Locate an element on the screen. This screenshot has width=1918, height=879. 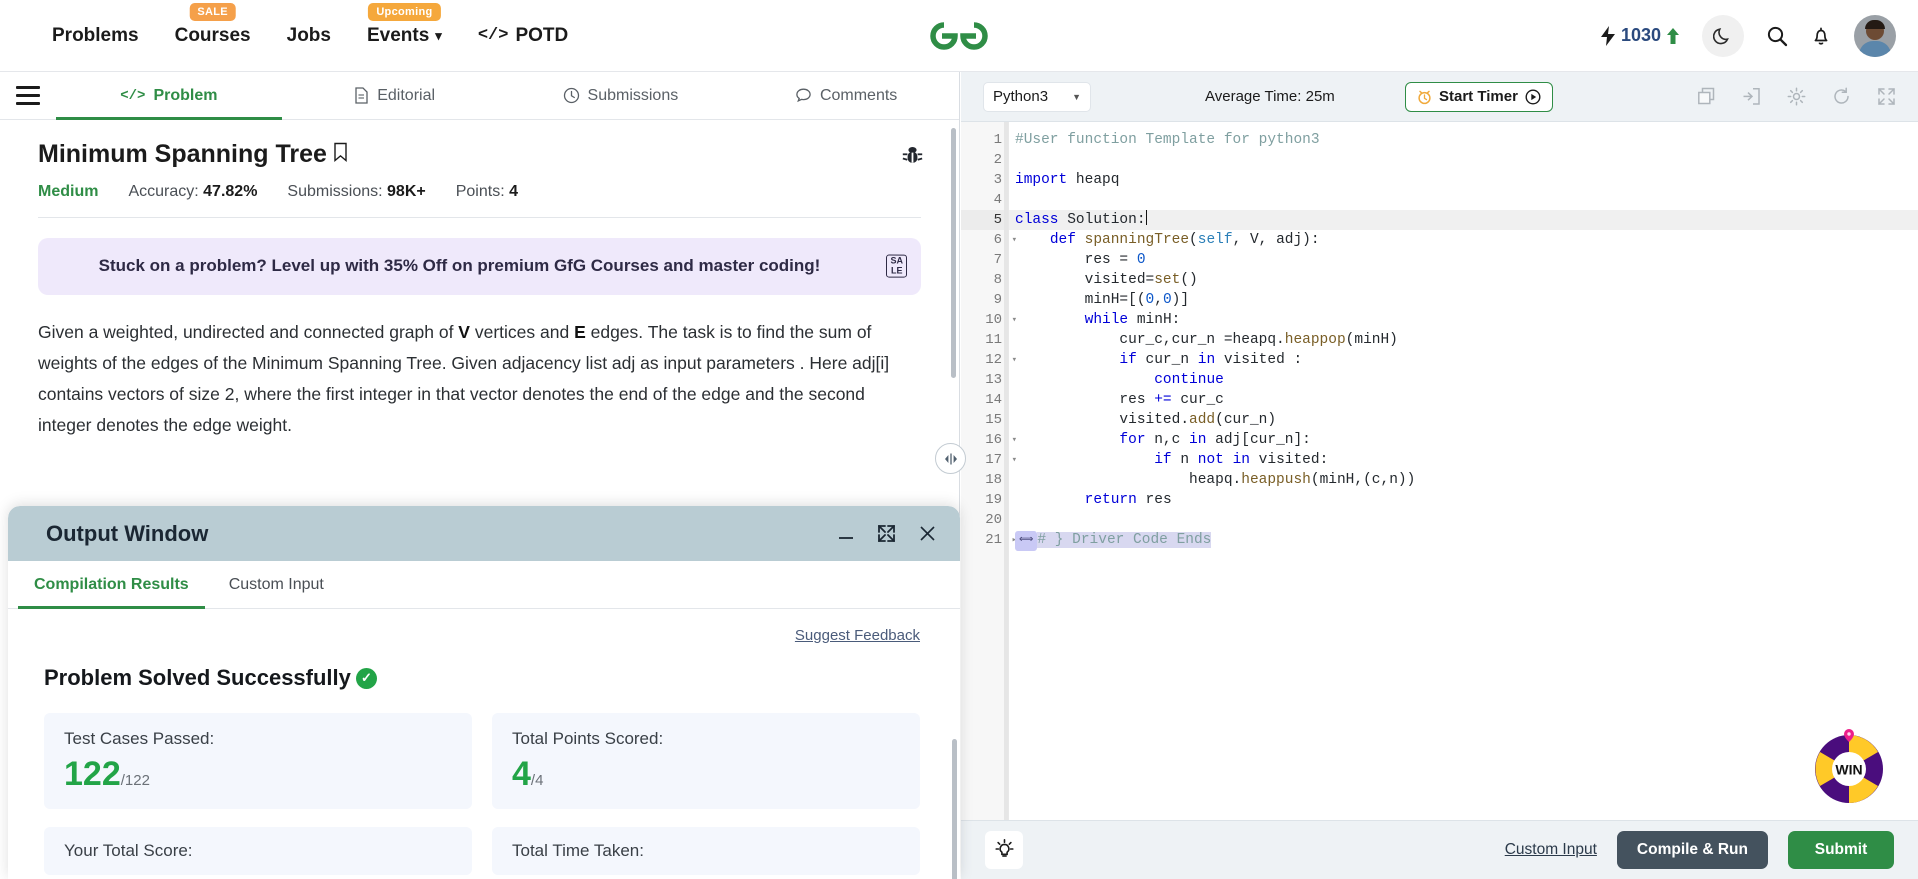
menu-hamburger-button is located at coordinates (28, 95).